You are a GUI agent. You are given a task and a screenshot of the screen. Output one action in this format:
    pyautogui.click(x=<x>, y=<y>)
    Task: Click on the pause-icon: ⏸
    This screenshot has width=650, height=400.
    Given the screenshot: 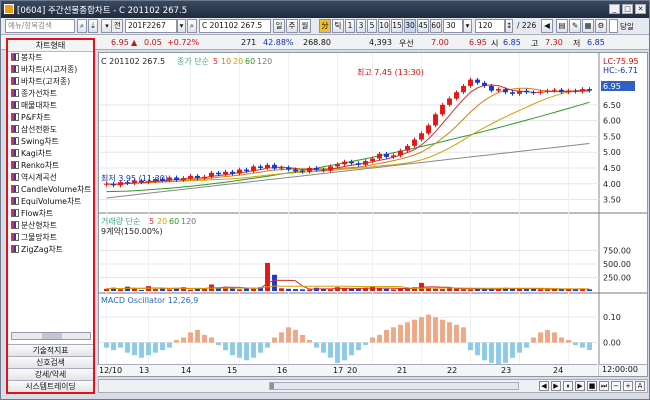 What is the action you would take?
    pyautogui.click(x=568, y=386)
    